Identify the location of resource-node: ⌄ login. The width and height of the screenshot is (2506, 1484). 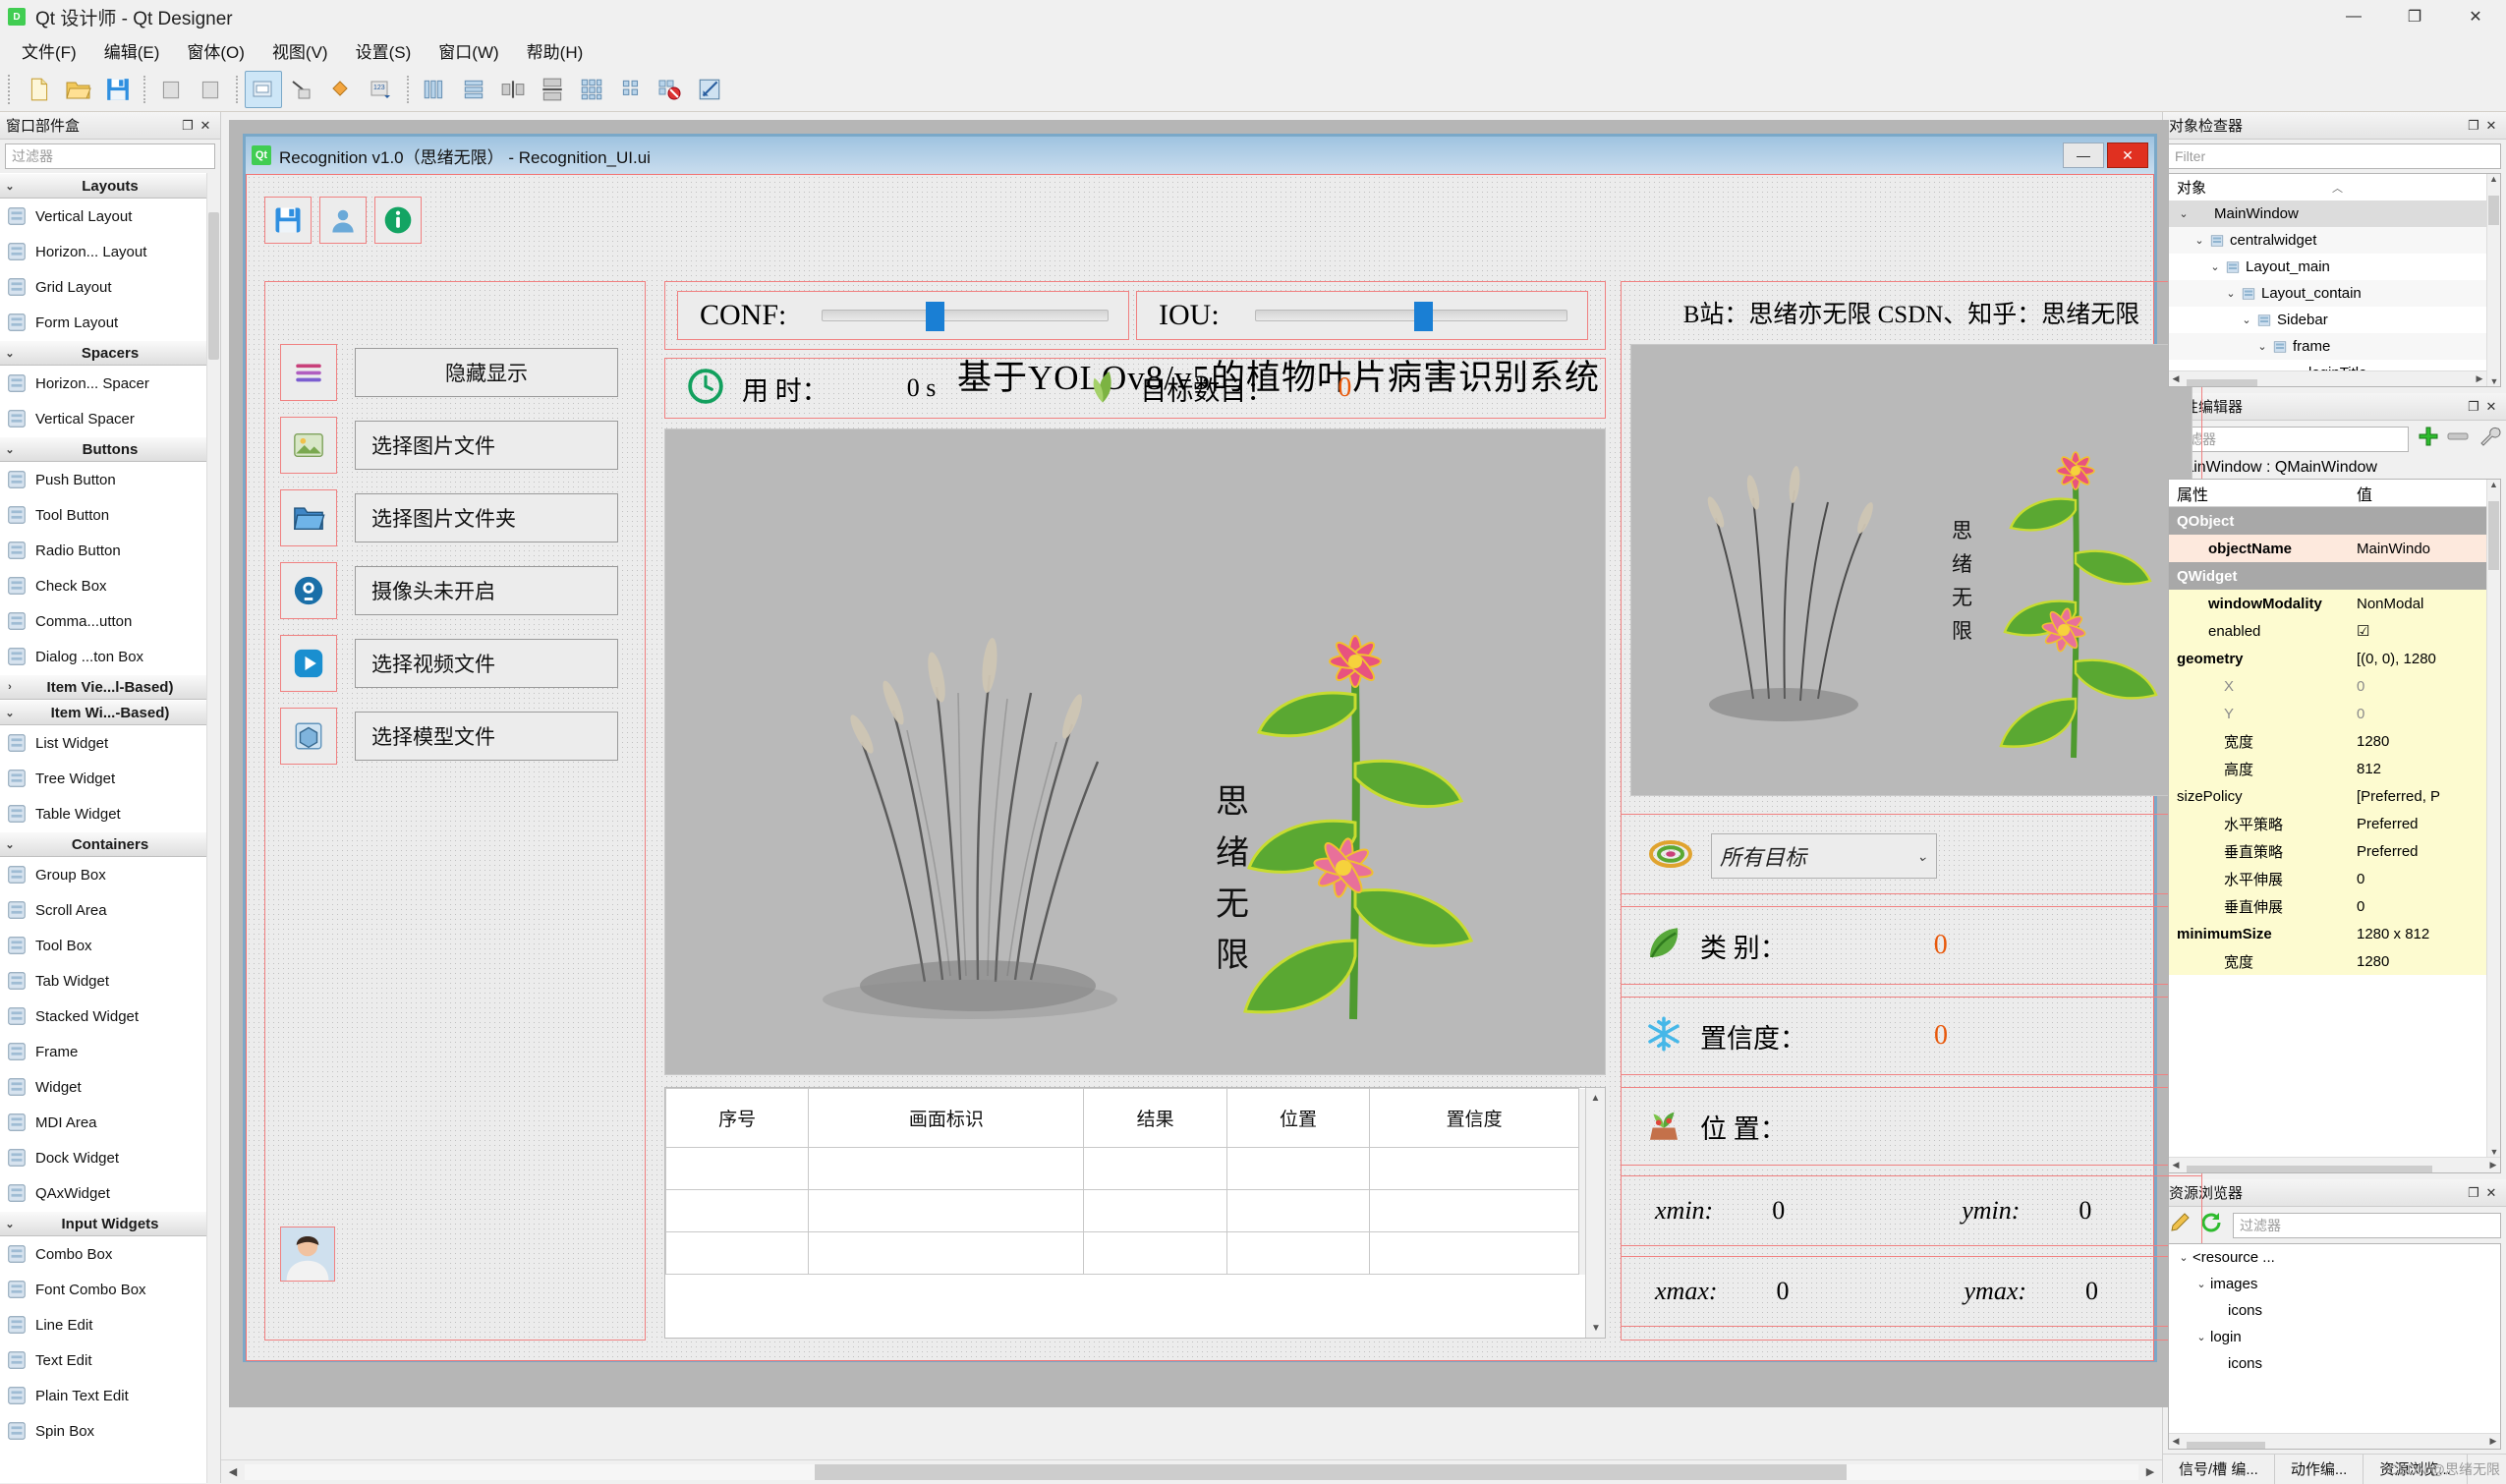
(2334, 1337).